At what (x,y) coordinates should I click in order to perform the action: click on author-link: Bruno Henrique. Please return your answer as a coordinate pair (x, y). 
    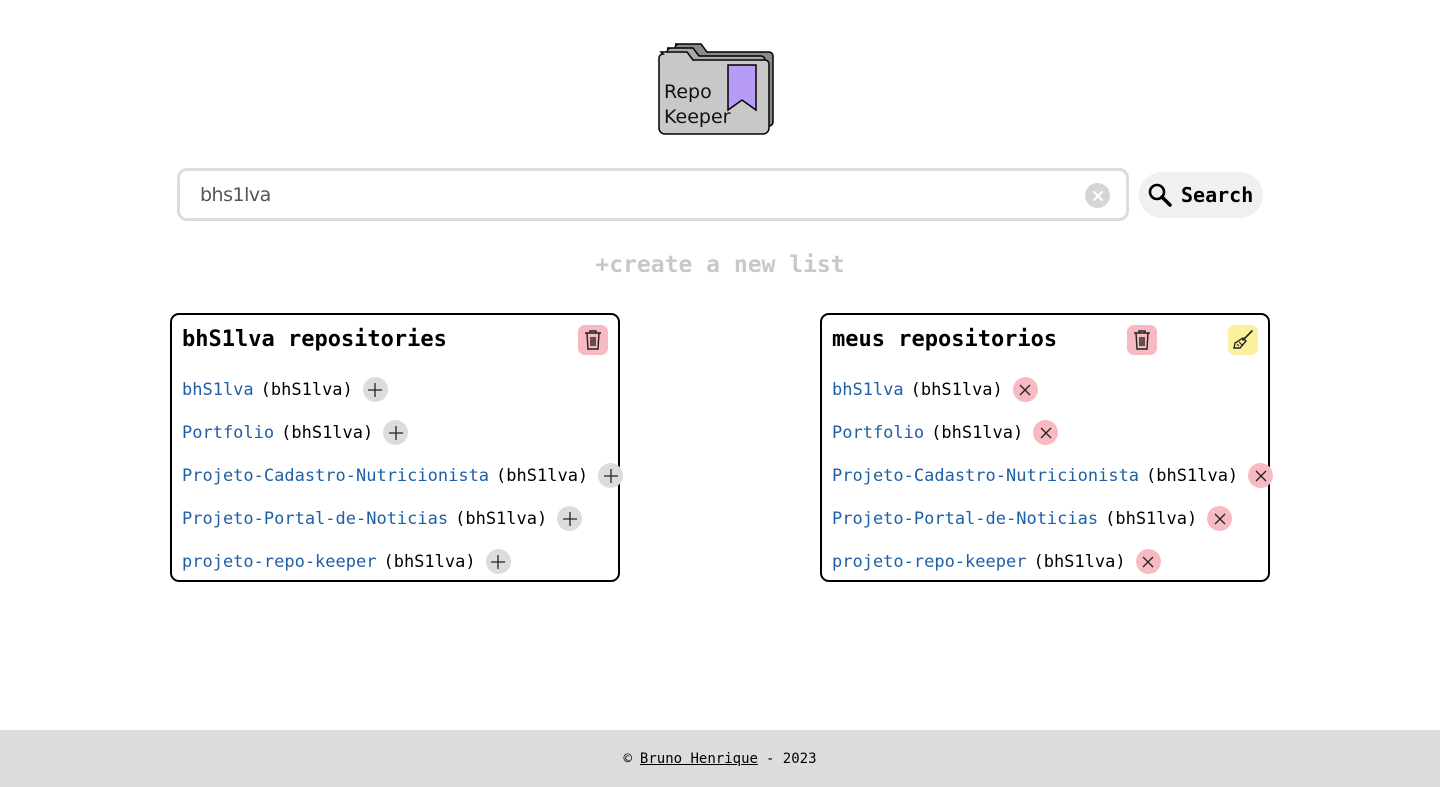
    Looking at the image, I should click on (699, 759).